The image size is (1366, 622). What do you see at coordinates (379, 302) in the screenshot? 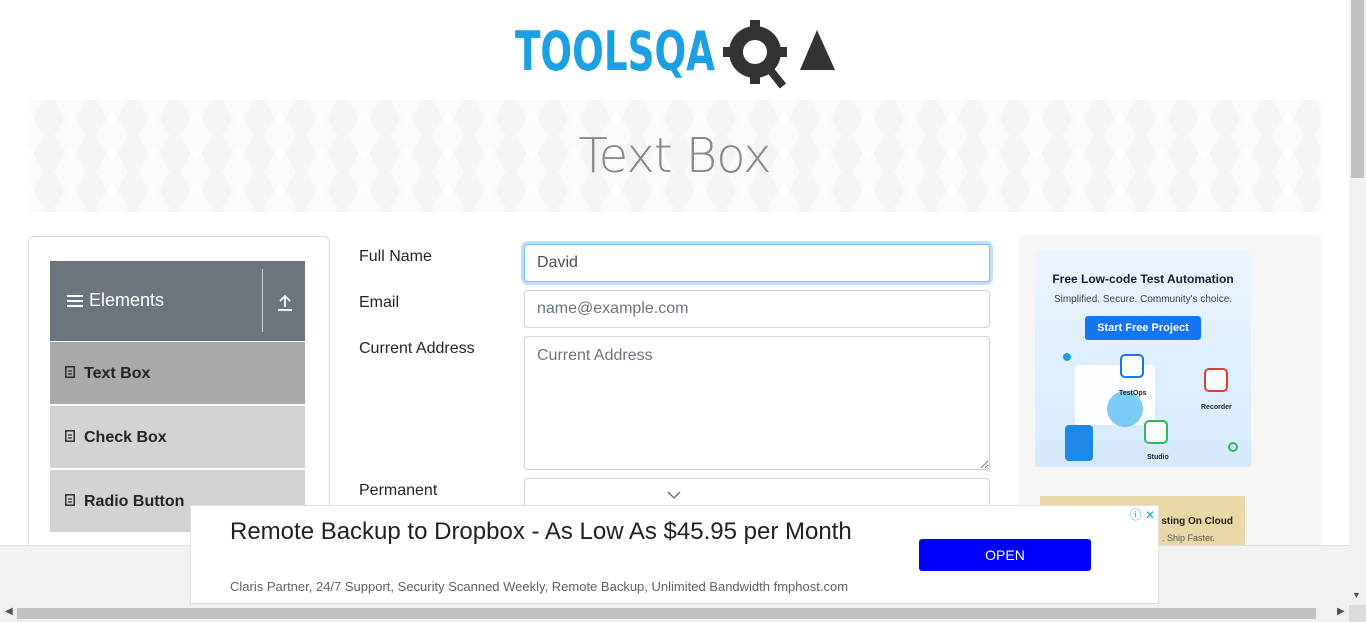
I see `email-label: Email` at bounding box center [379, 302].